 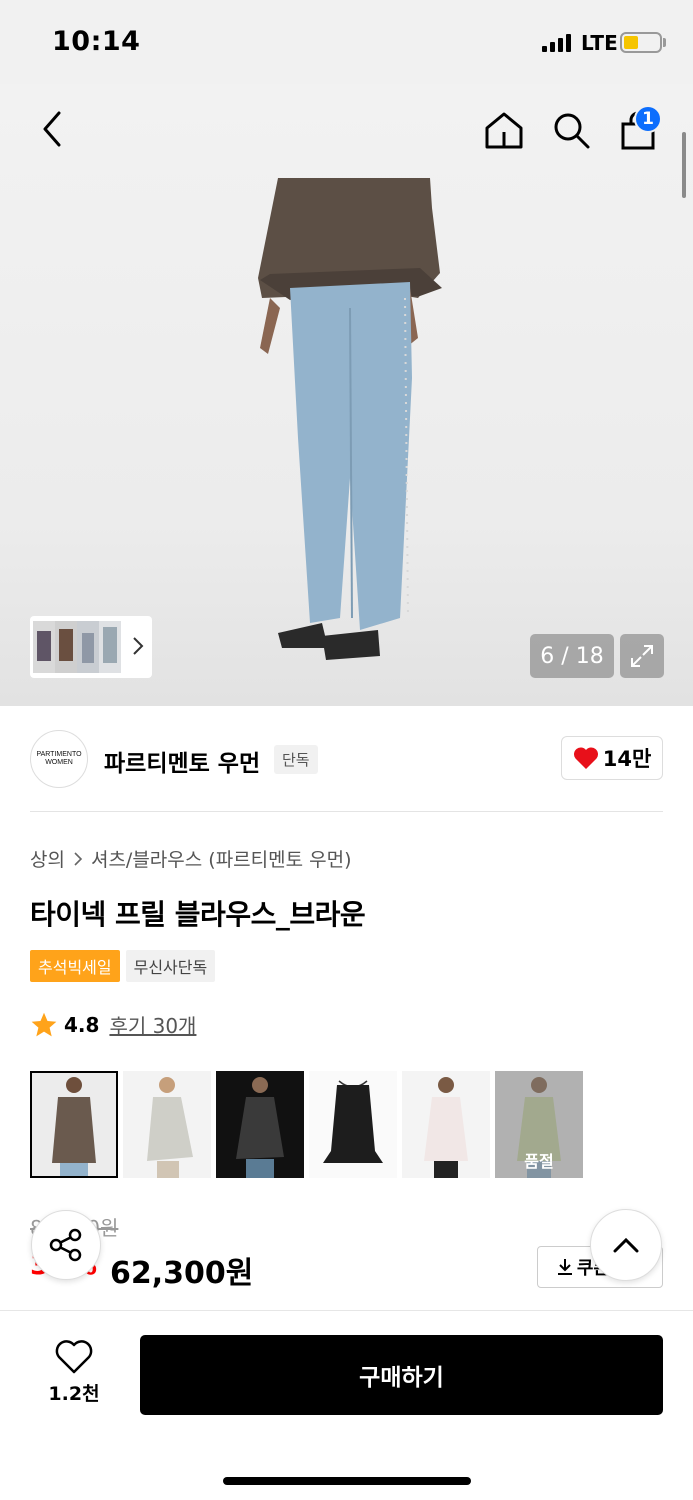 What do you see at coordinates (684, 165) in the screenshot?
I see `scroll-indicator` at bounding box center [684, 165].